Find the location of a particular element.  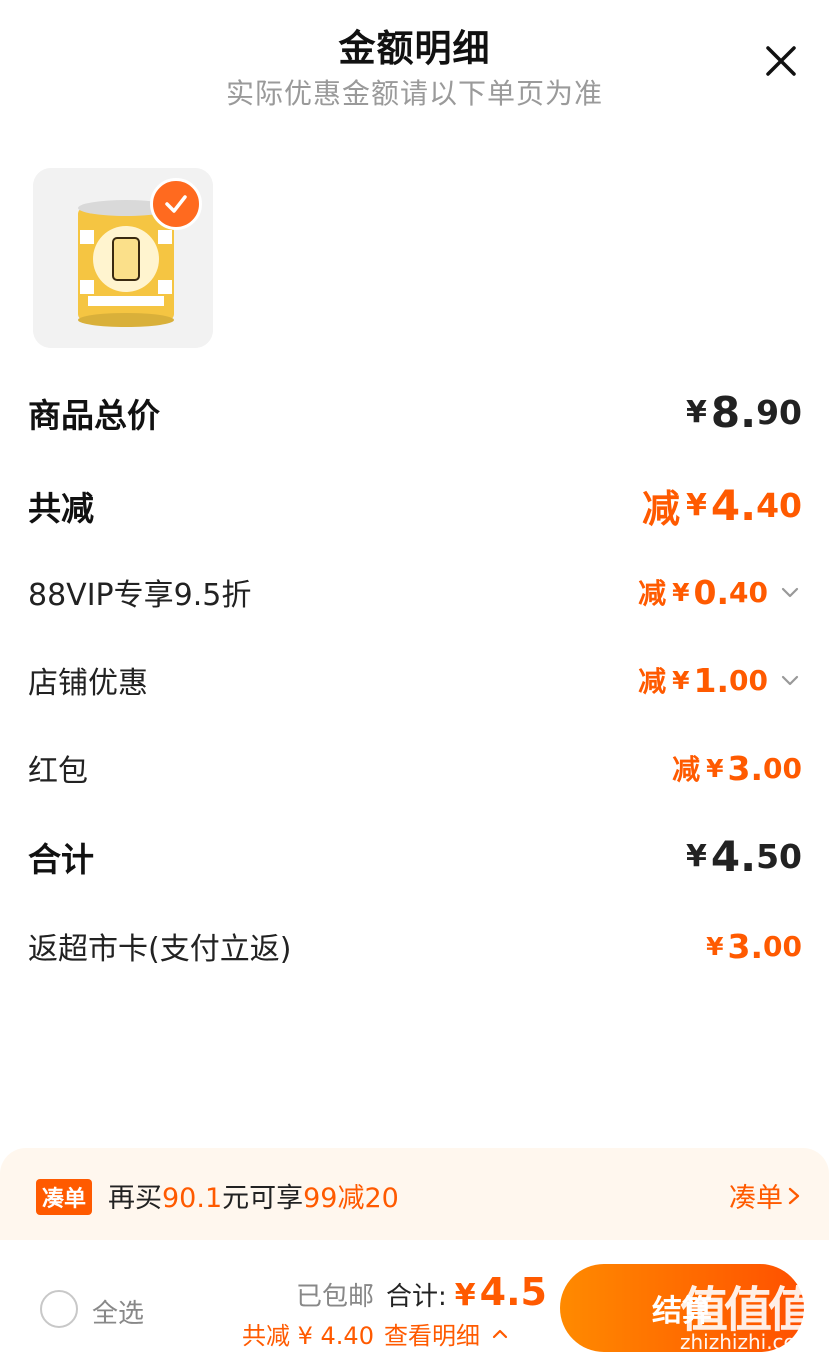

close-button is located at coordinates (781, 61).